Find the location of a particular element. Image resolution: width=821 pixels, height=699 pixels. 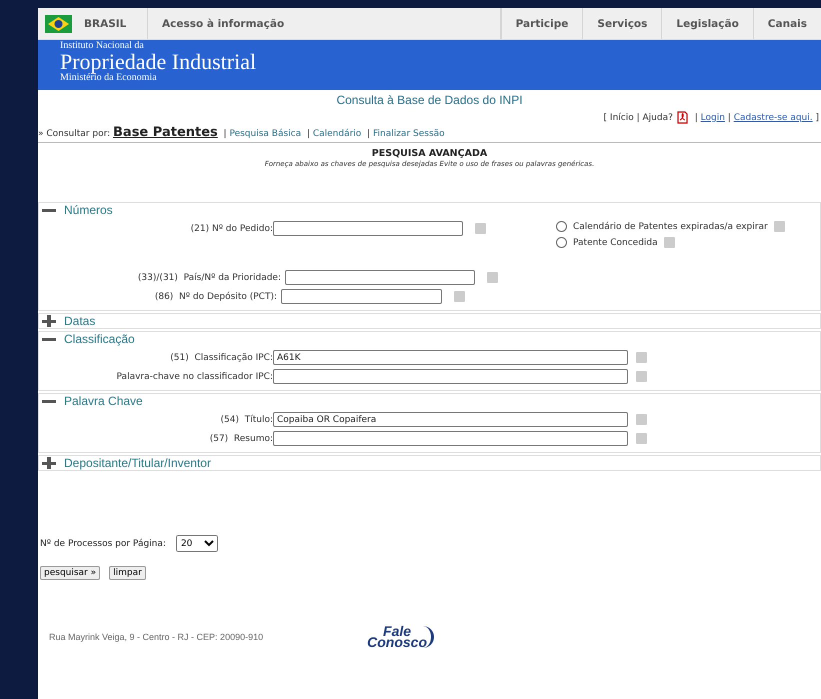

nav-link: Calendário is located at coordinates (337, 134).